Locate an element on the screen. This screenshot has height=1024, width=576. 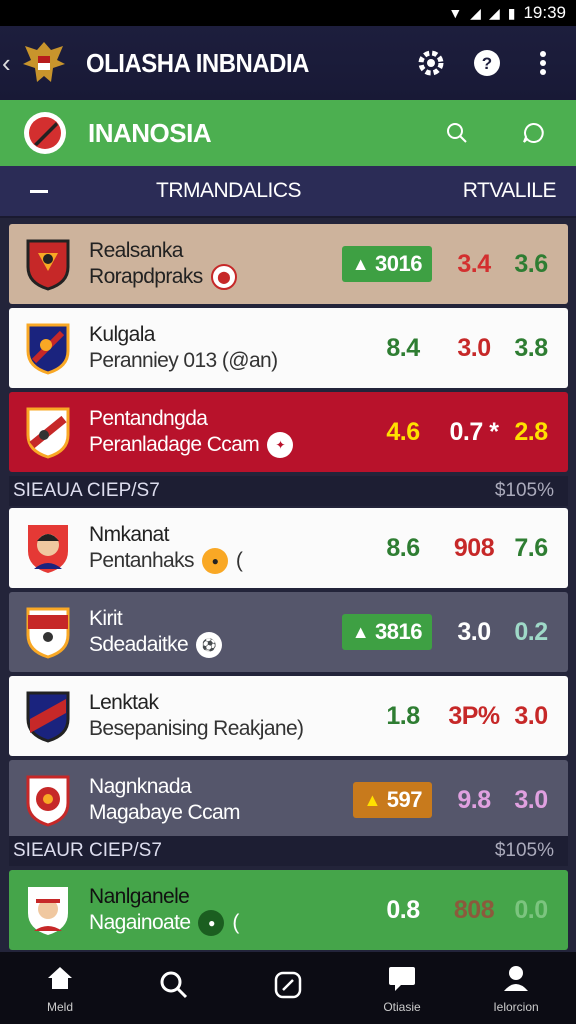
odds-pill: ▲ 3016 is located at coordinates (386, 264).